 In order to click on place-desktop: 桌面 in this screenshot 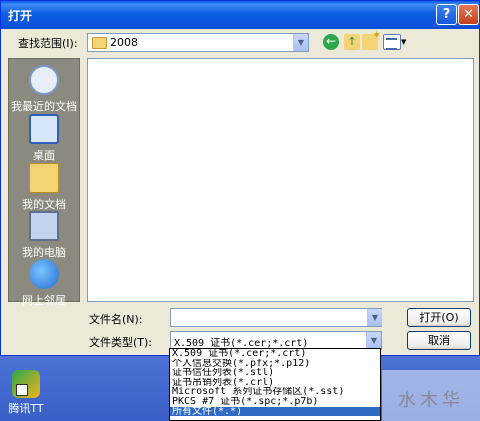, I will do `click(44, 138)`.